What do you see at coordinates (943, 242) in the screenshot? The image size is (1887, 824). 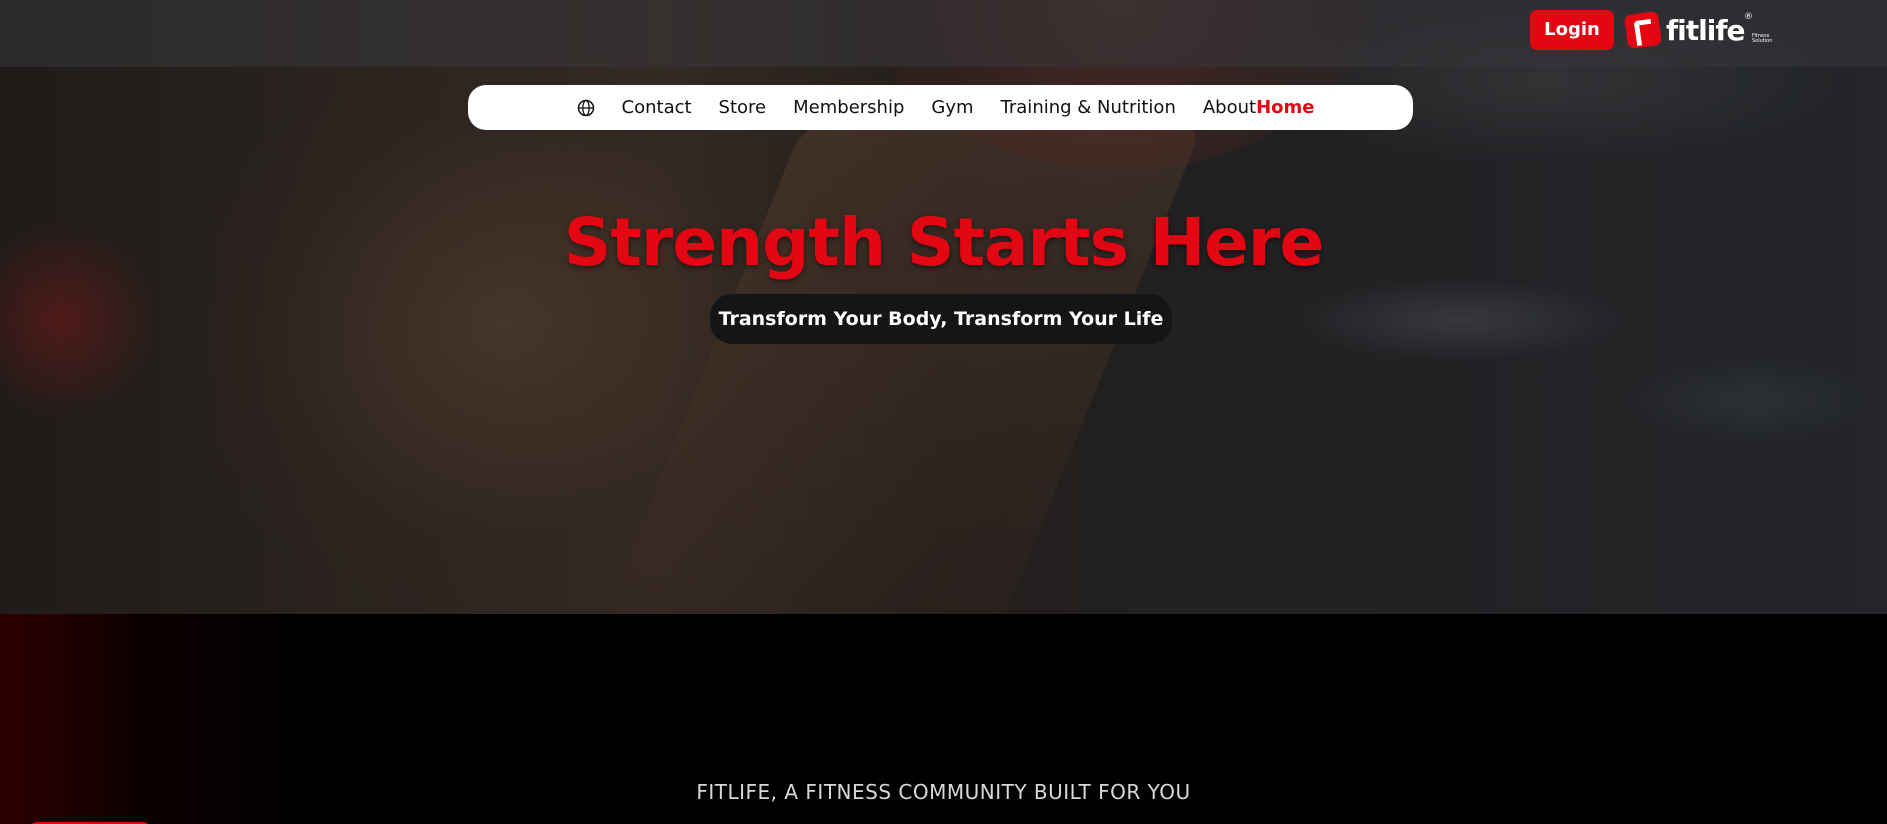 I see `hero-title: Strength Starts Here` at bounding box center [943, 242].